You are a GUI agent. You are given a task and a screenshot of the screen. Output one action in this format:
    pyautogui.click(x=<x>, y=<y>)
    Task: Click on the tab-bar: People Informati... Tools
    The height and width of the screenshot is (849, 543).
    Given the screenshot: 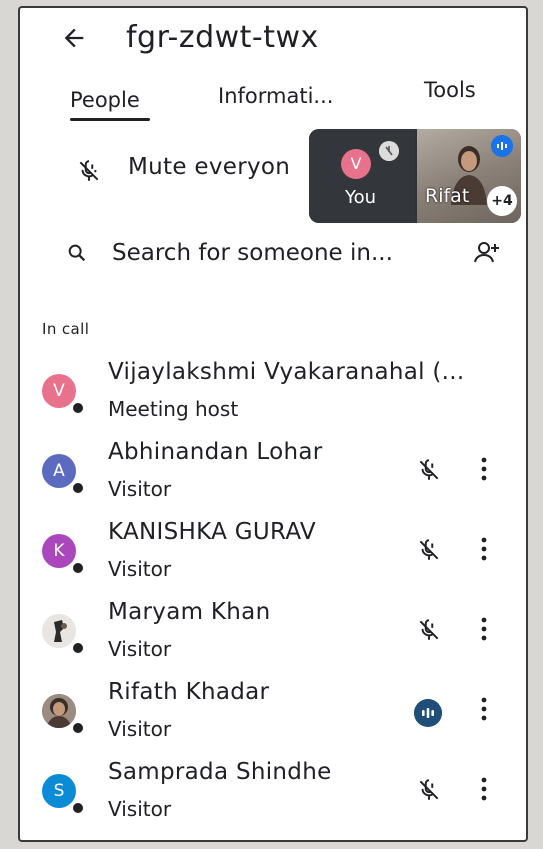 What is the action you would take?
    pyautogui.click(x=273, y=98)
    